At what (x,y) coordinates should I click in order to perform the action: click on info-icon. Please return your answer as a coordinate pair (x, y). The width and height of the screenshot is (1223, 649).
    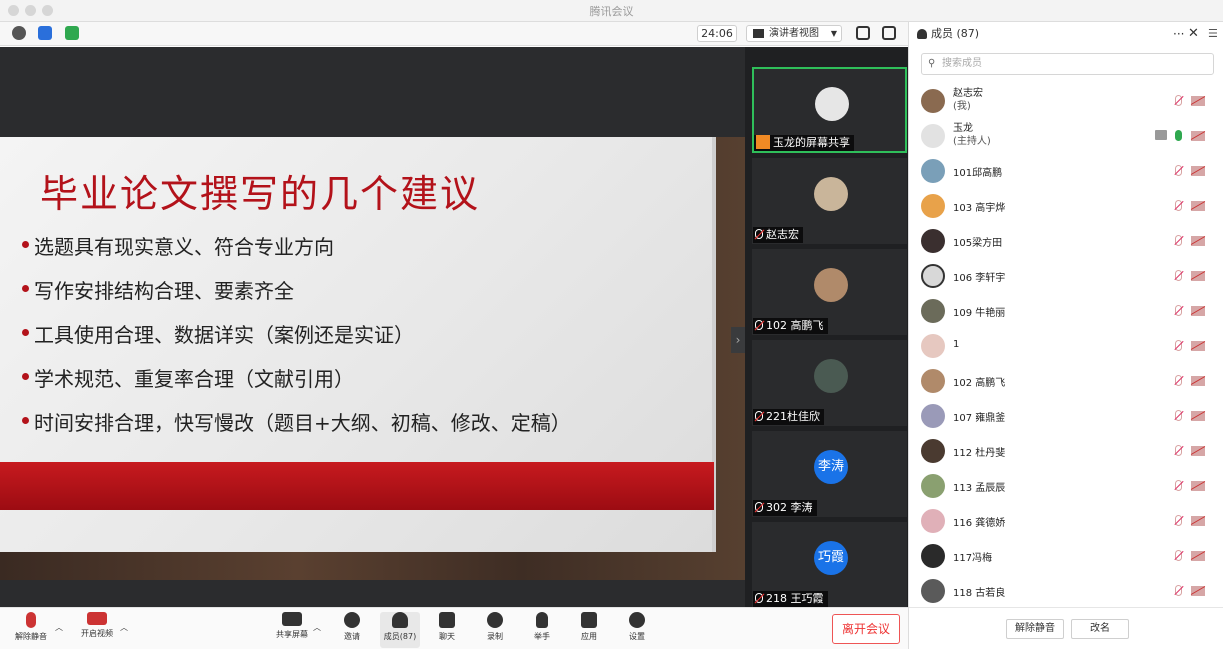
    Looking at the image, I should click on (19, 33).